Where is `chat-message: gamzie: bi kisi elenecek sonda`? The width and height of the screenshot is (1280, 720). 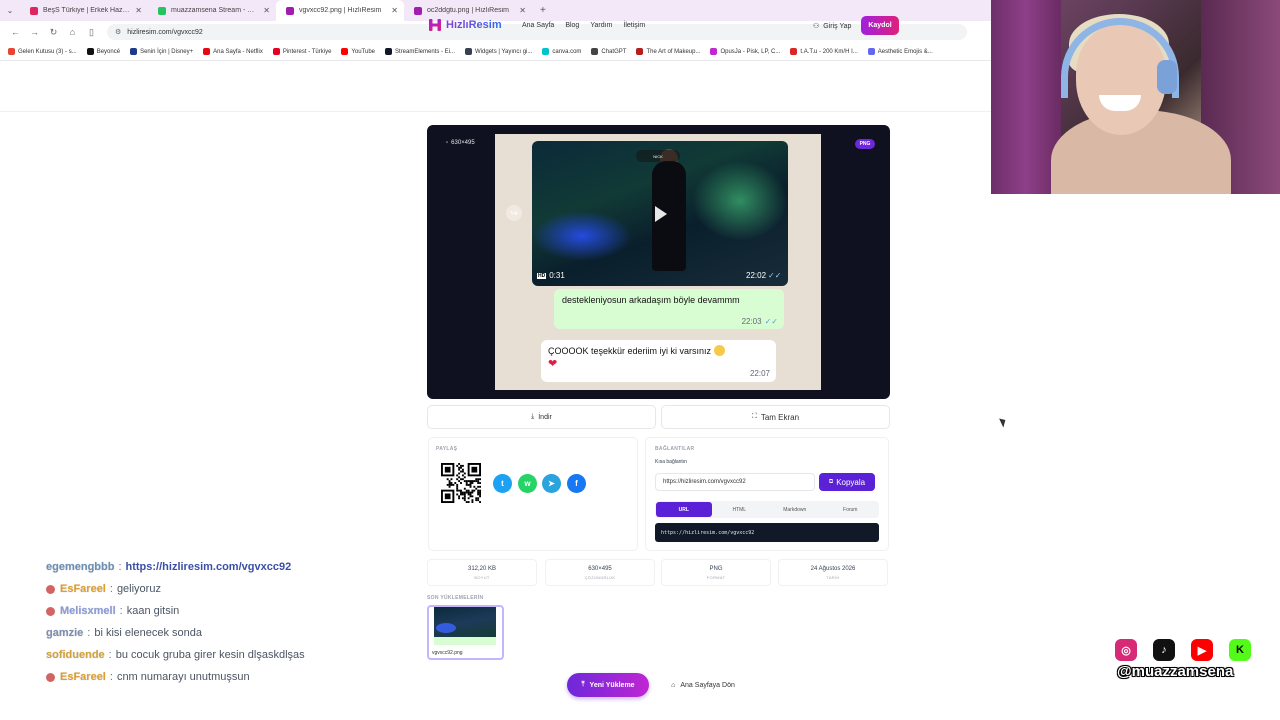
chat-message: gamzie: bi kisi elenecek sonda is located at coordinates (124, 633).